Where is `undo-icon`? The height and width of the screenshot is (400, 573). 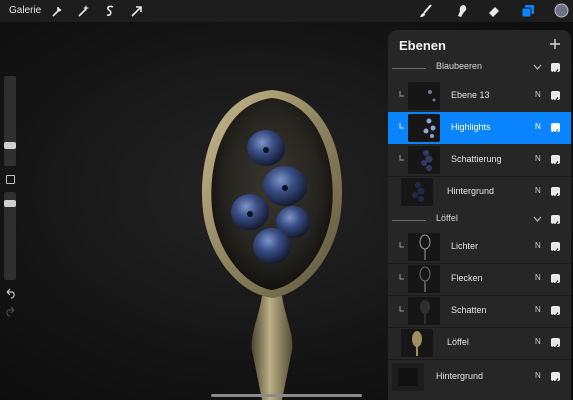 undo-icon is located at coordinates (10, 295).